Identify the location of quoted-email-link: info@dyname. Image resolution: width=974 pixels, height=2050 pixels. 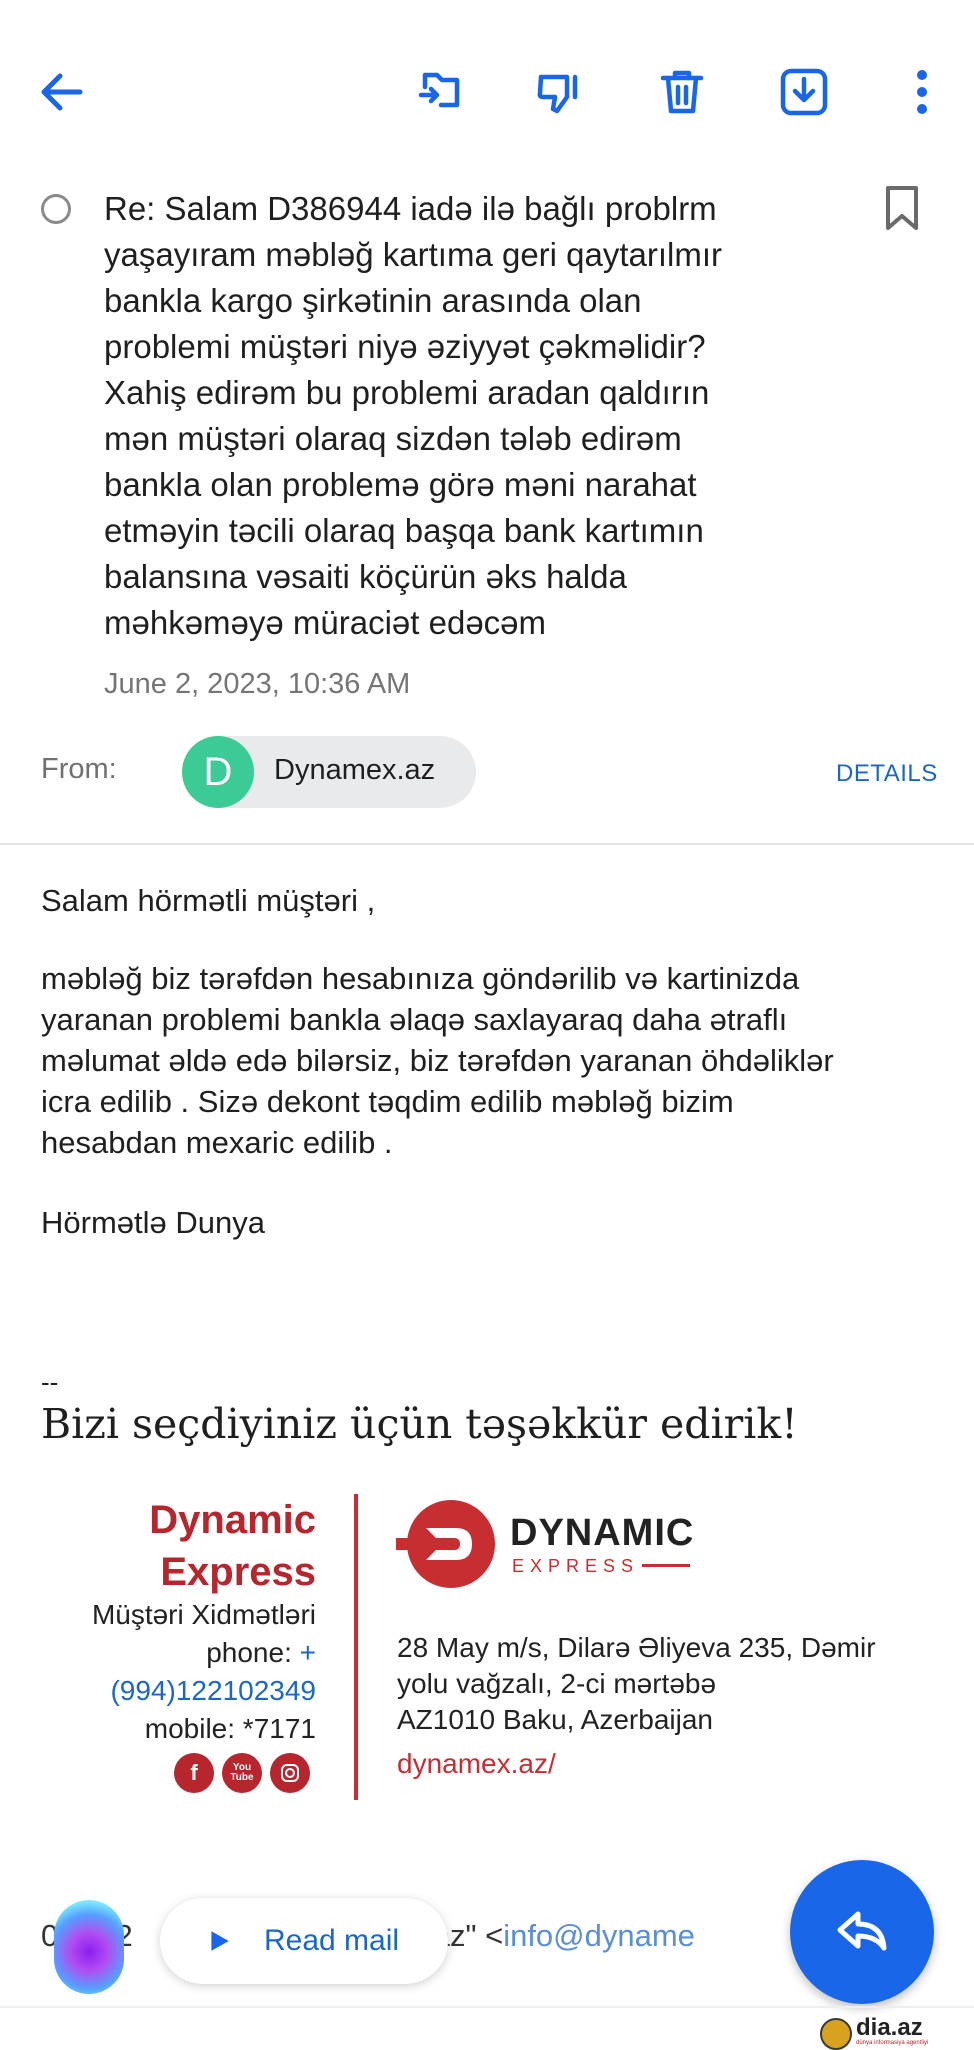
(599, 1935).